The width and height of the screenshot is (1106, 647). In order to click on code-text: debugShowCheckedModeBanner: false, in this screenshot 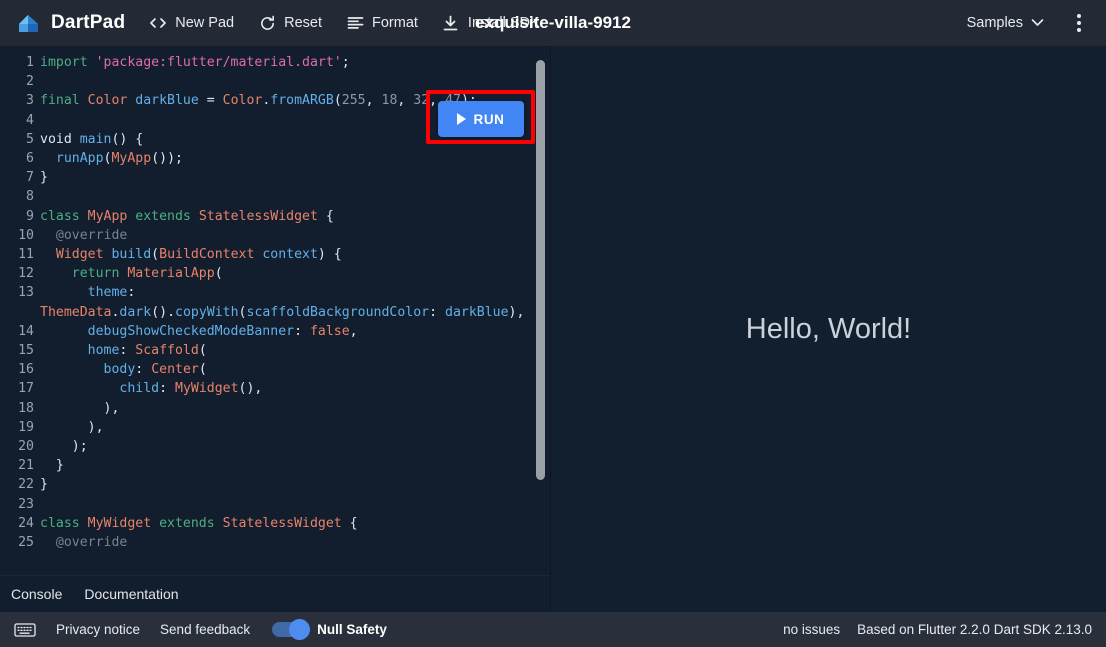, I will do `click(295, 331)`.